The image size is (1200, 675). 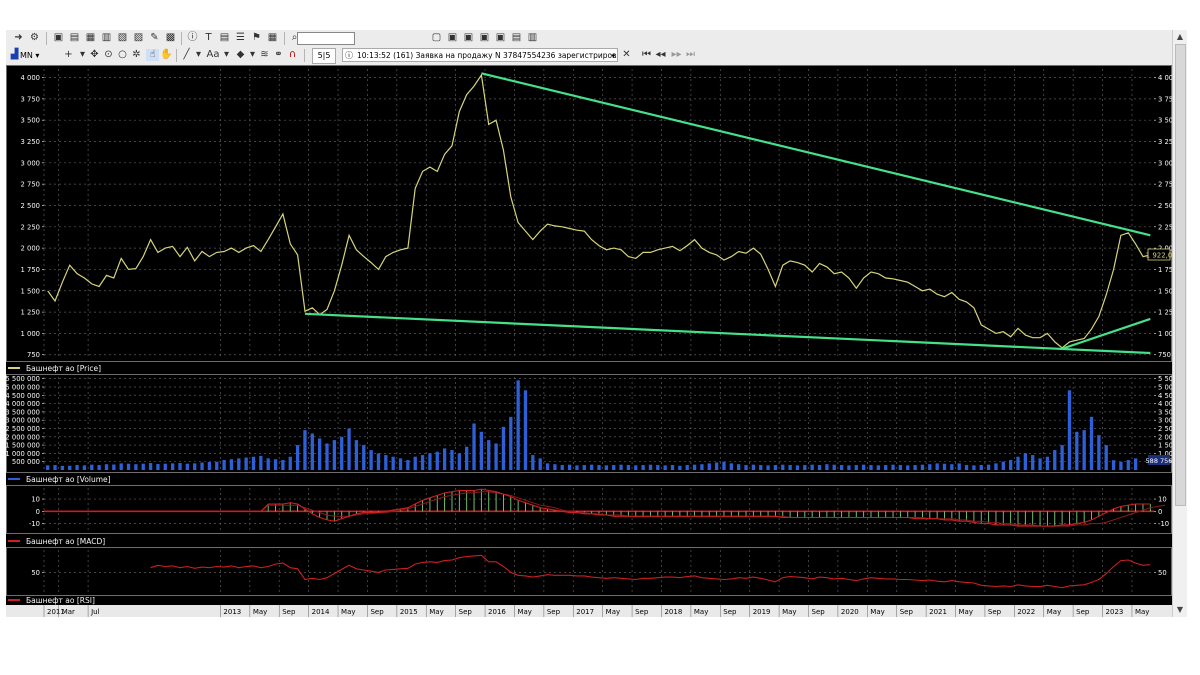 What do you see at coordinates (68, 55) in the screenshot?
I see `crosshair-icon: +` at bounding box center [68, 55].